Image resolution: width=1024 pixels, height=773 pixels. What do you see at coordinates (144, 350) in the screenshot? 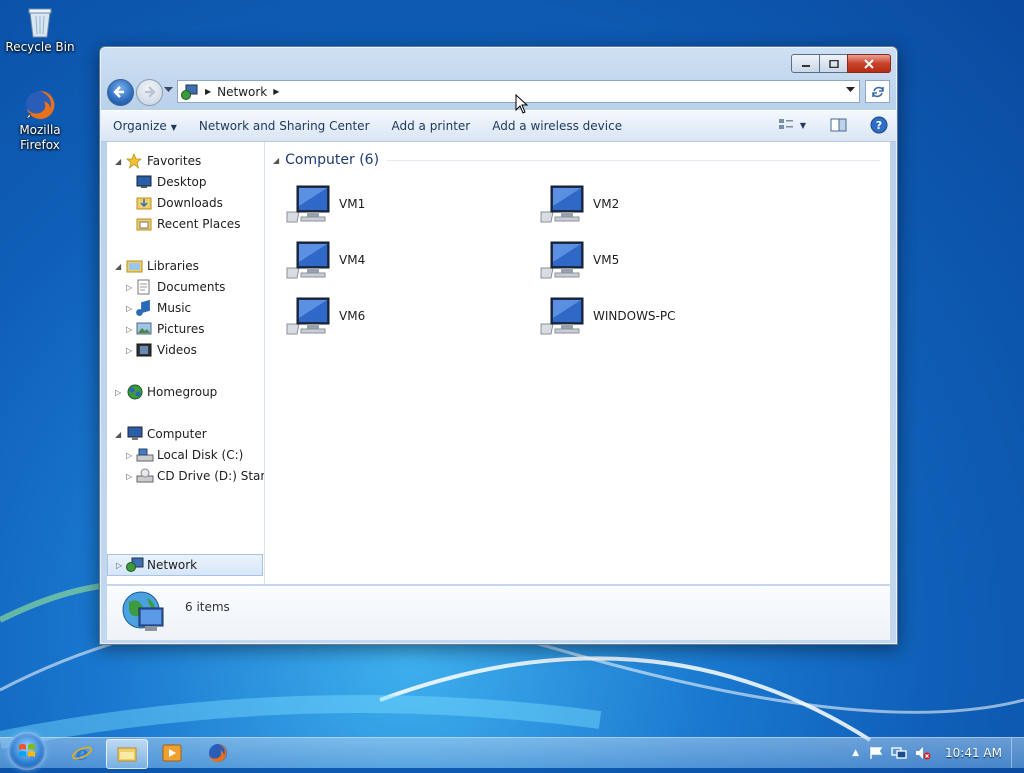
I see `videos-icon` at bounding box center [144, 350].